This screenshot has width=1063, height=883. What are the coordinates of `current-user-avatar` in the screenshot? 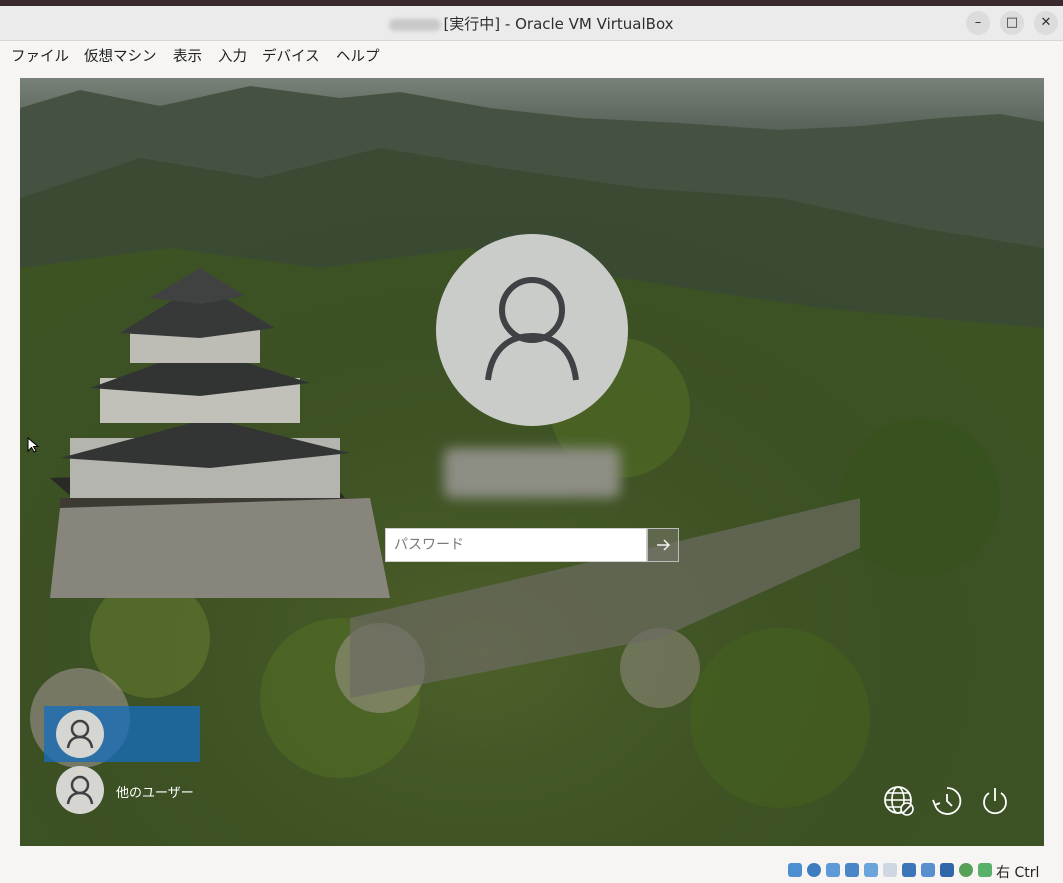 It's located at (532, 330).